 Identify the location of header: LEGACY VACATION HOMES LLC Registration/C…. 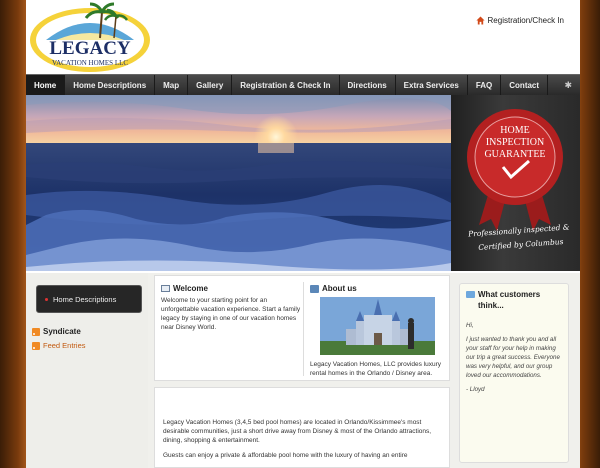
(303, 37).